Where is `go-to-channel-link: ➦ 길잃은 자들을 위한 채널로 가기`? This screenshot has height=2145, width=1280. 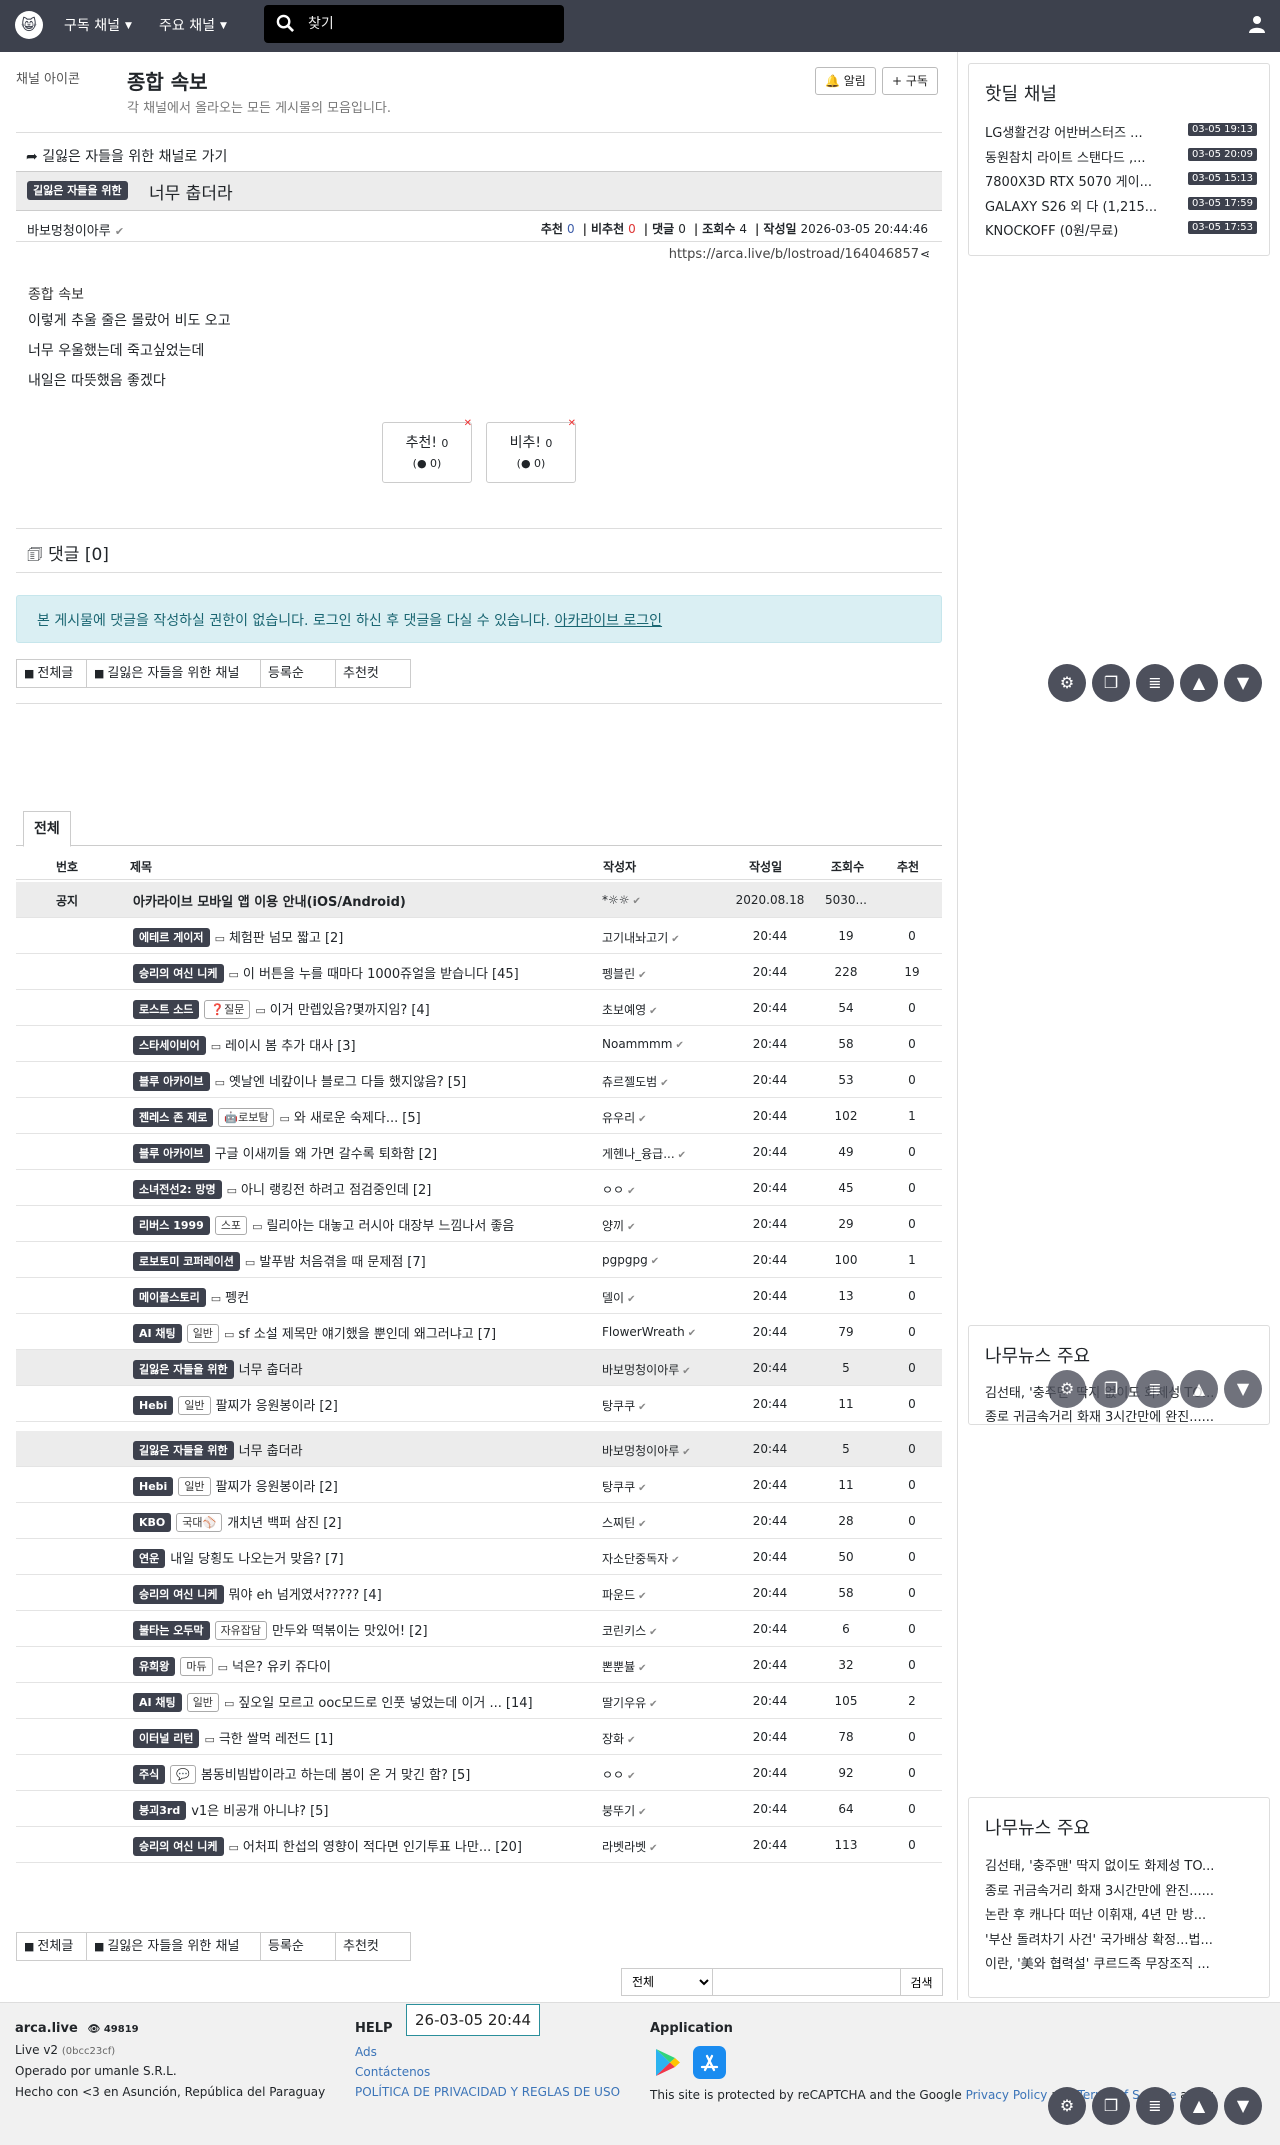 go-to-channel-link: ➦ 길잃은 자들을 위한 채널로 가기 is located at coordinates (126, 156).